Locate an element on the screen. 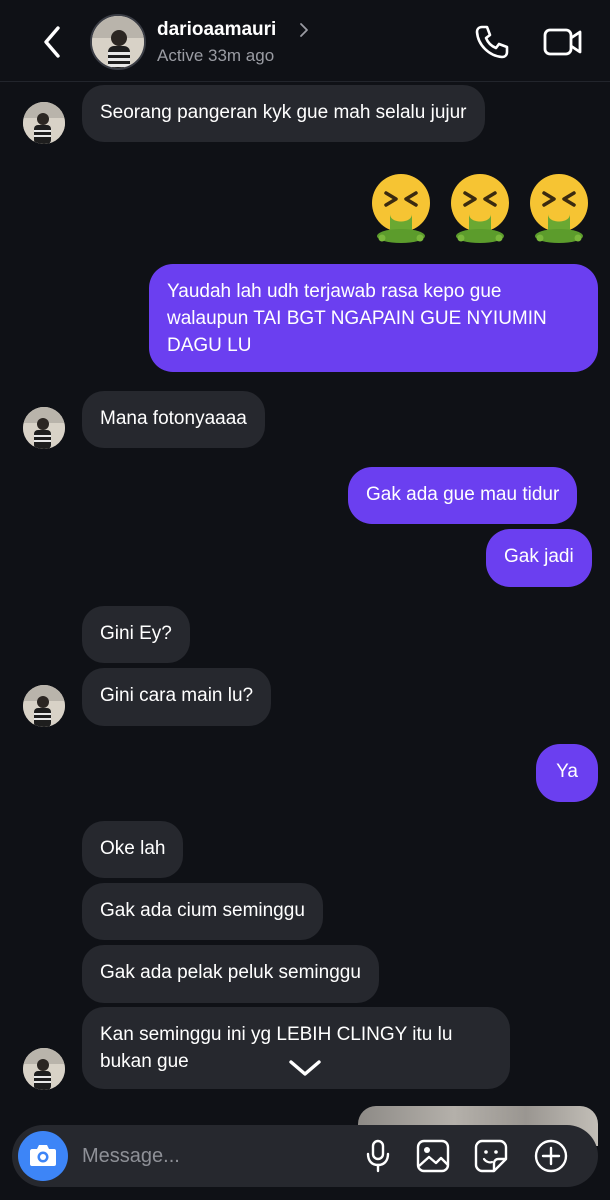  chat-header: darioaamauri Active 33m ago is located at coordinates (305, 41).